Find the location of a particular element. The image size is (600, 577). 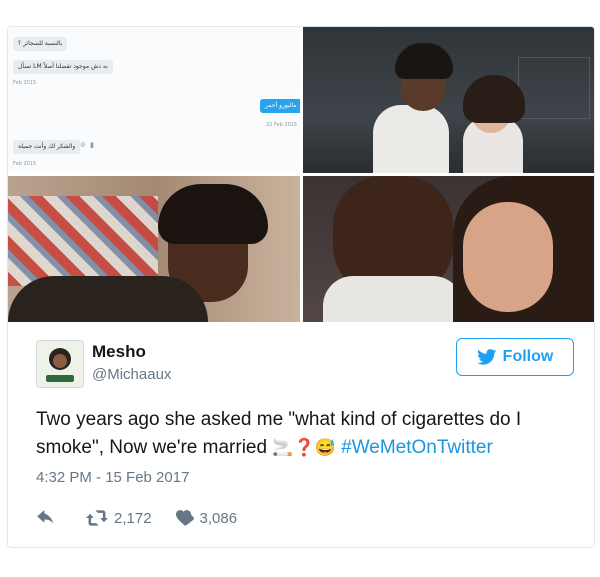

photo-hair-man is located at coordinates (213, 214).